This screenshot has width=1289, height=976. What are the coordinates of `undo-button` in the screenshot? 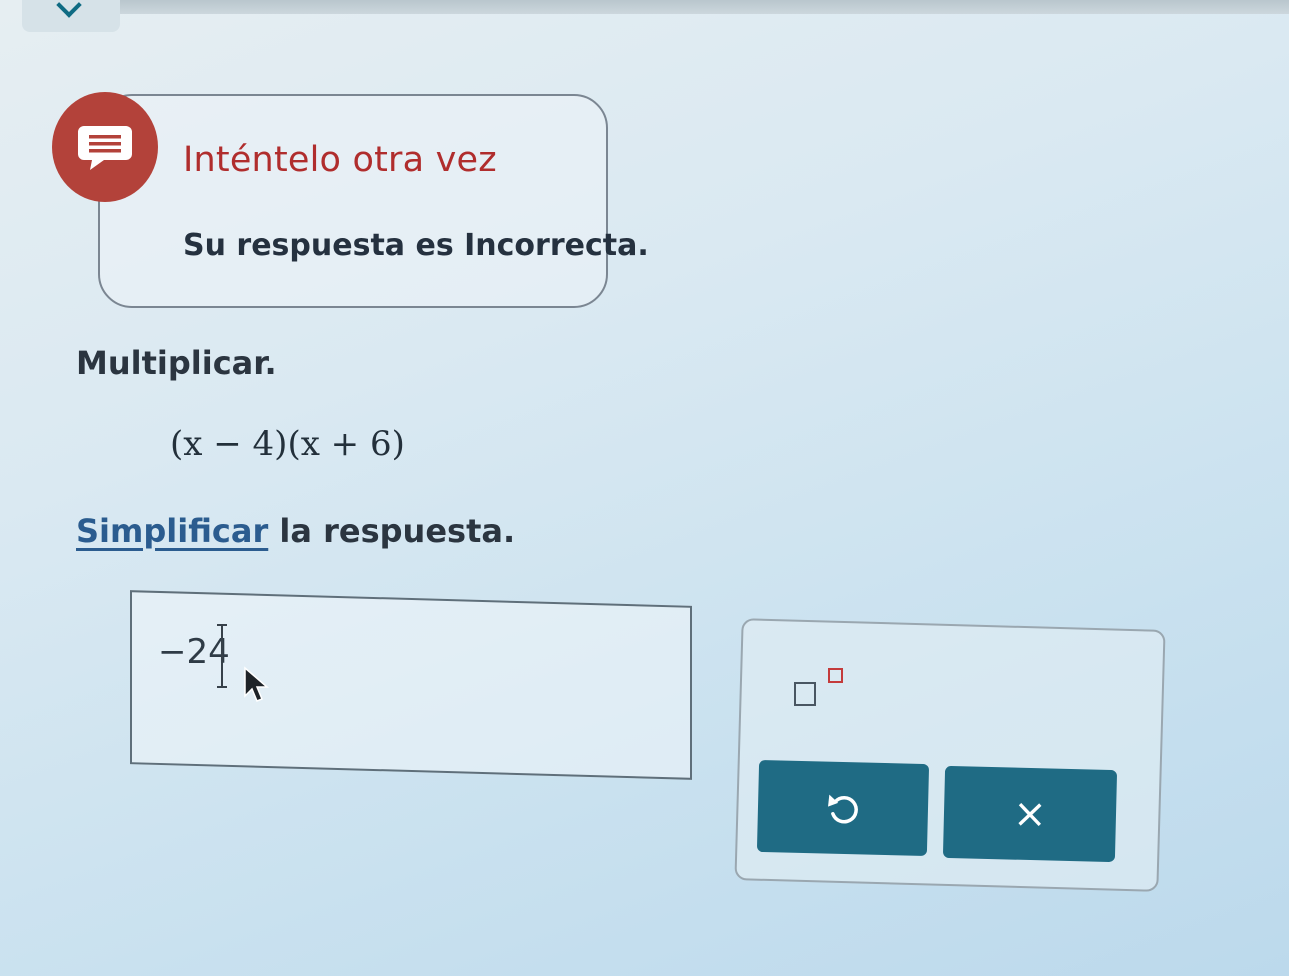 It's located at (843, 808).